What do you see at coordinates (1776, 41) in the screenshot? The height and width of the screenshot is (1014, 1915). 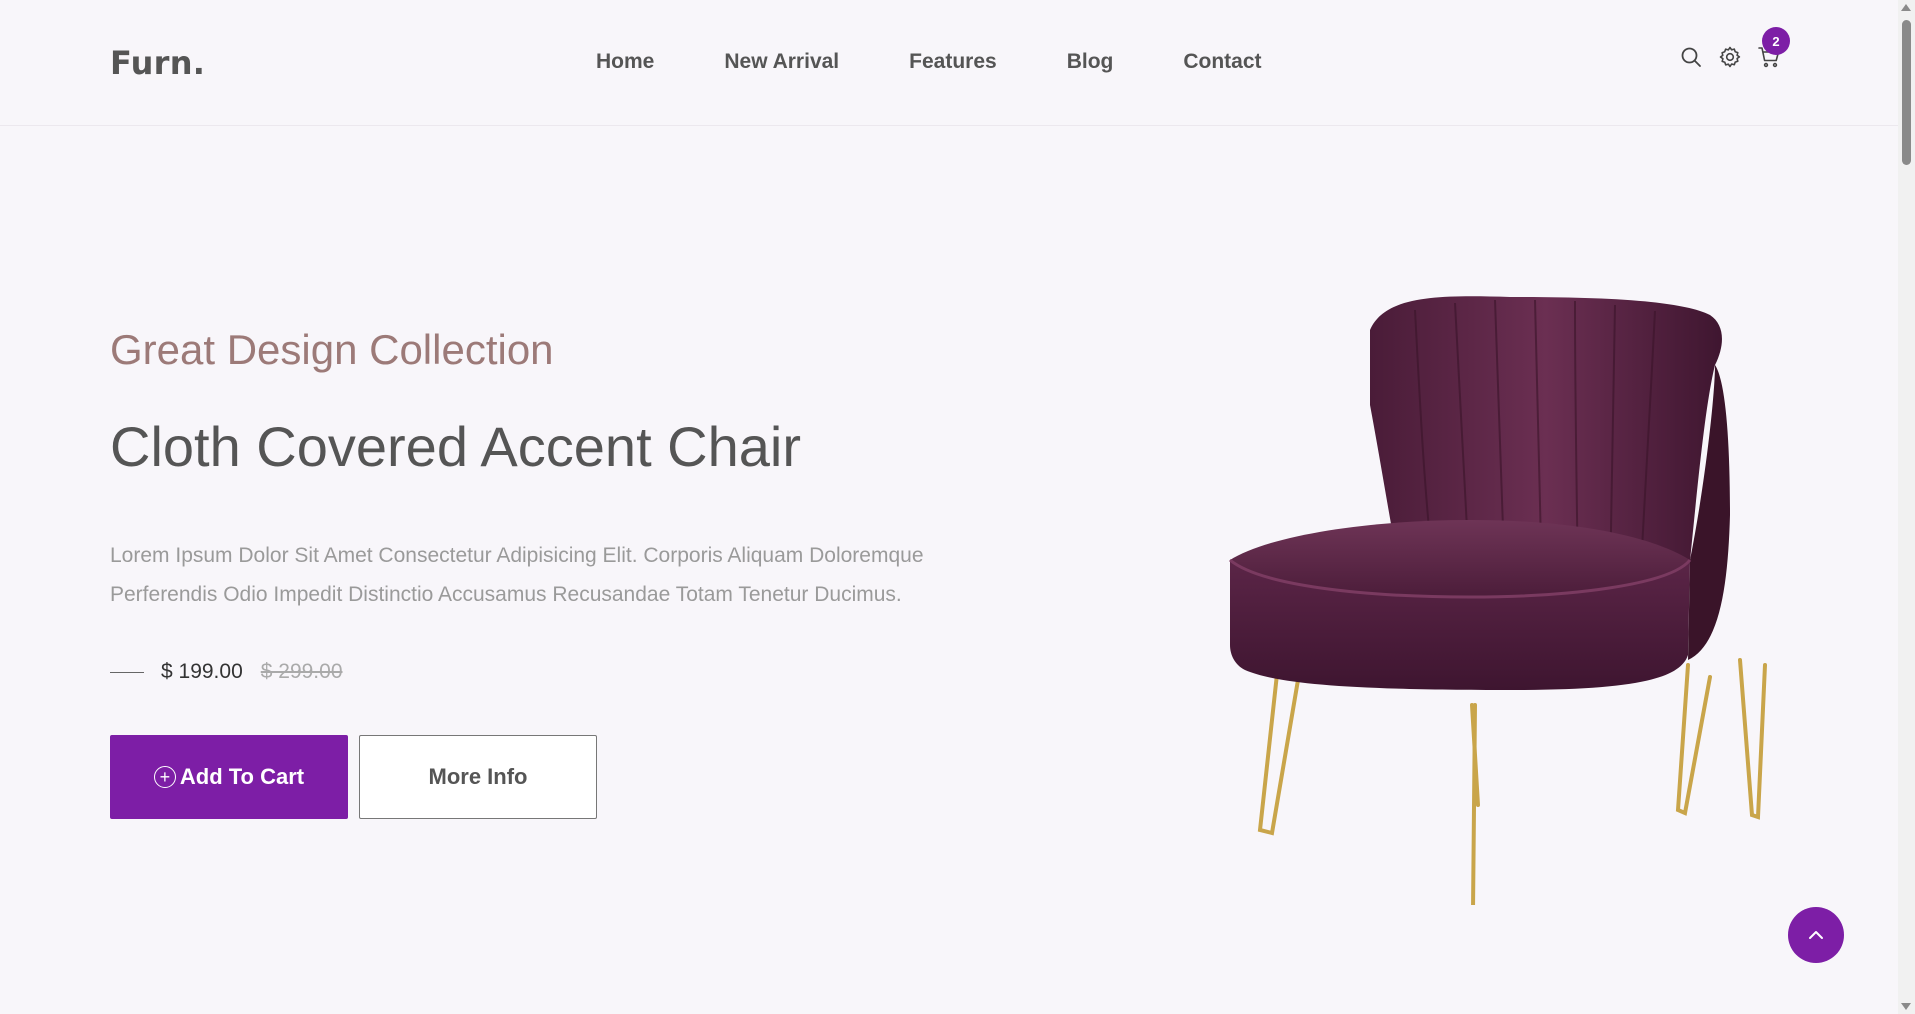 I see `cart-count-badge: 2` at bounding box center [1776, 41].